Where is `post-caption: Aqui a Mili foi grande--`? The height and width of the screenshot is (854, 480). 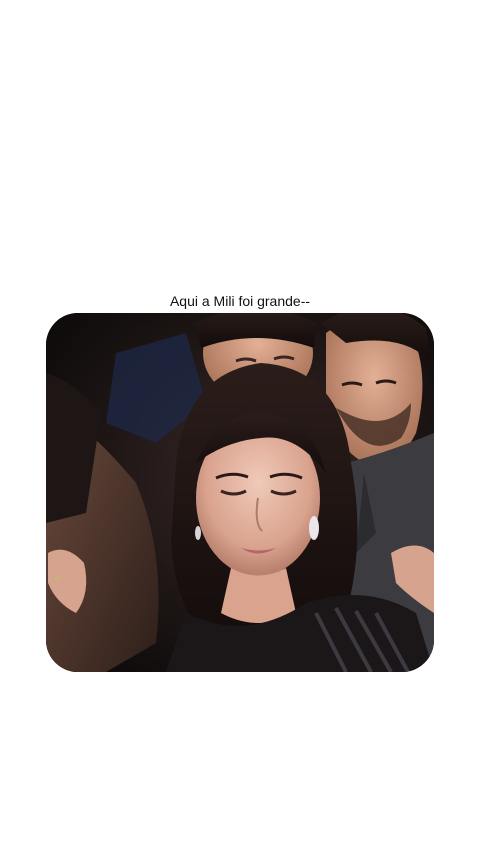
post-caption: Aqui a Mili foi grande-- is located at coordinates (240, 301).